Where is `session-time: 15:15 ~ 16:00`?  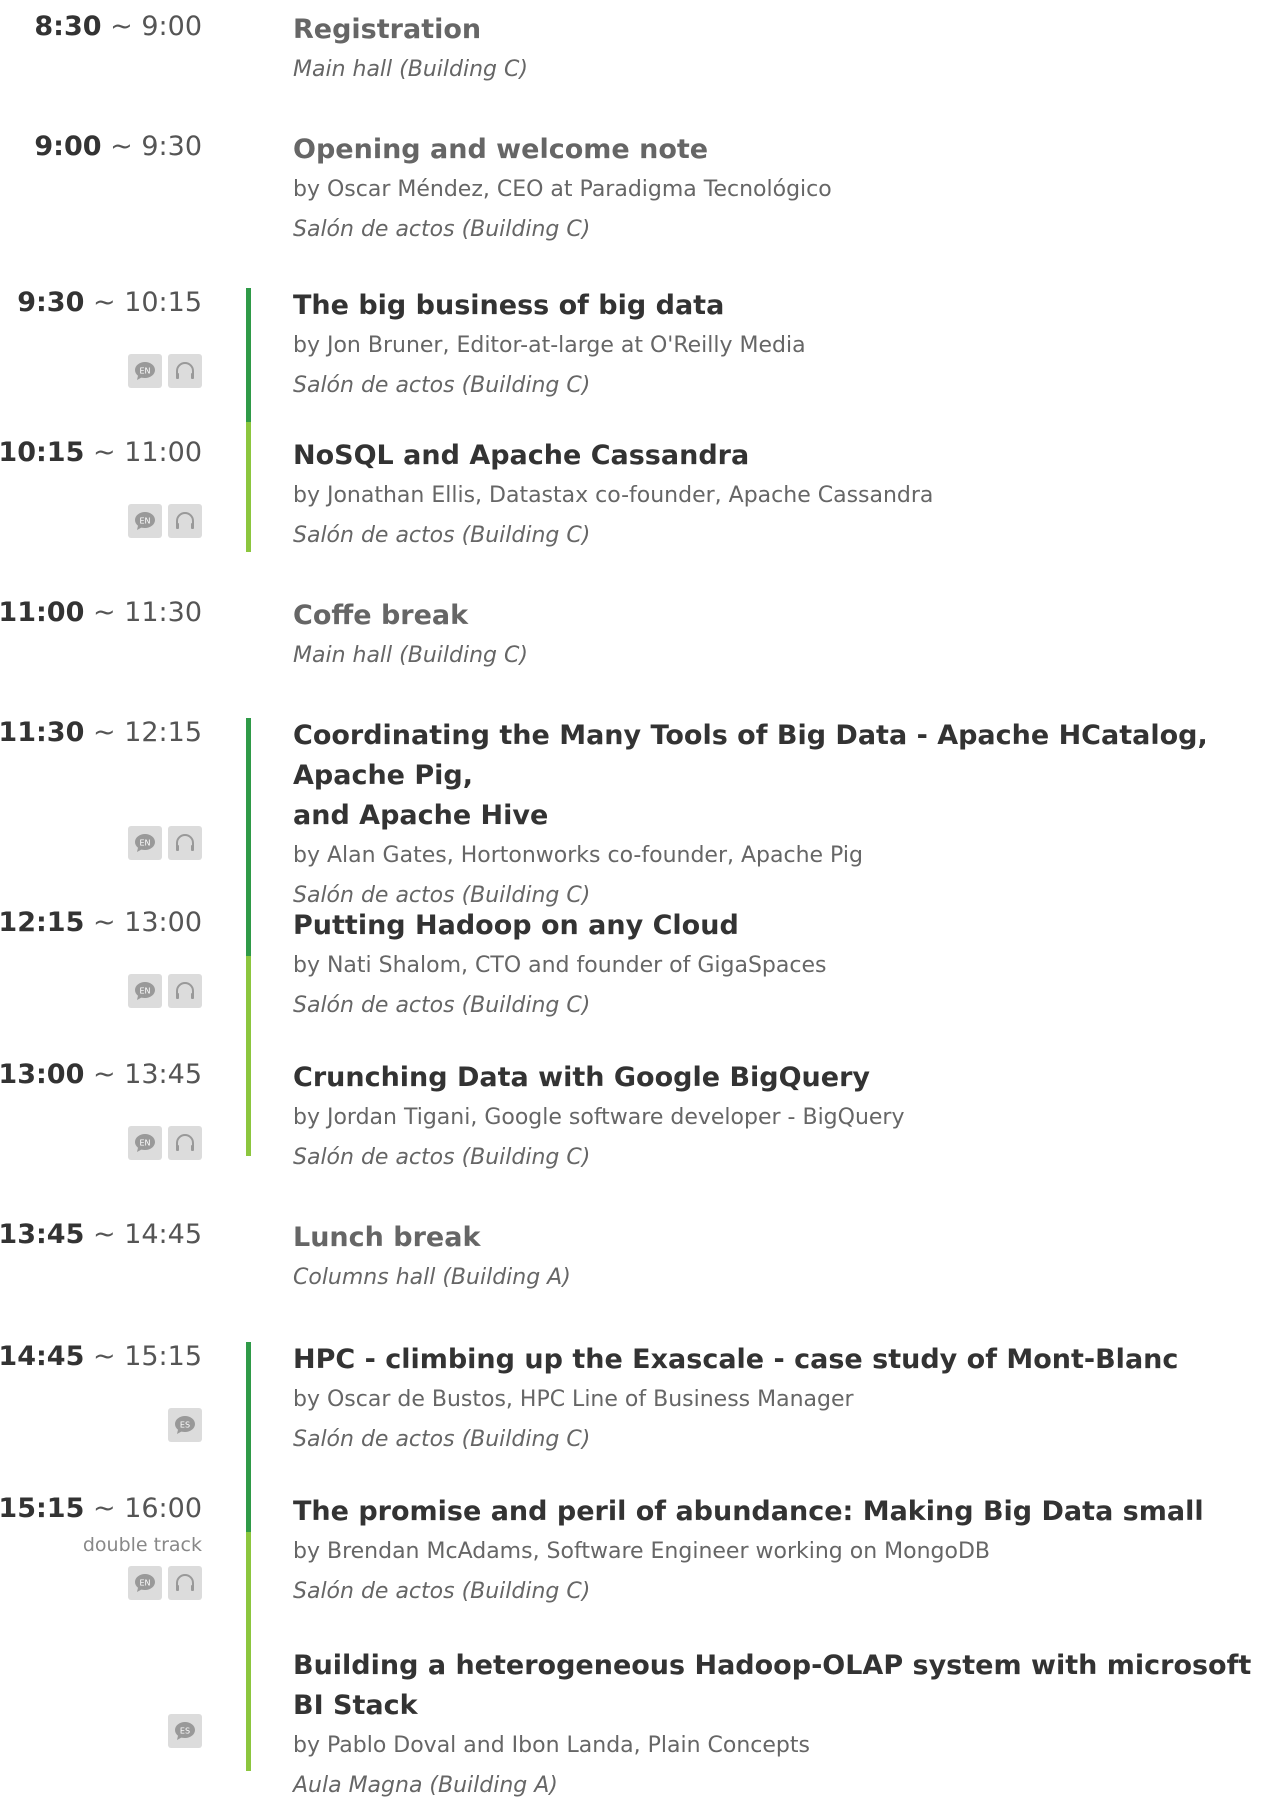
session-time: 15:15 ~ 16:00 is located at coordinates (101, 1508).